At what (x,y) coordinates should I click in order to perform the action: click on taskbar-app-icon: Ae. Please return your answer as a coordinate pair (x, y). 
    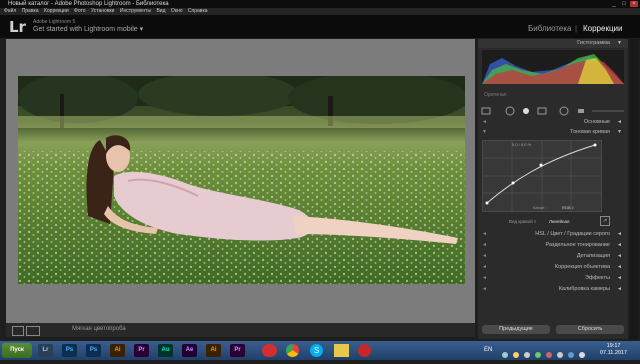
    Looking at the image, I should click on (189, 350).